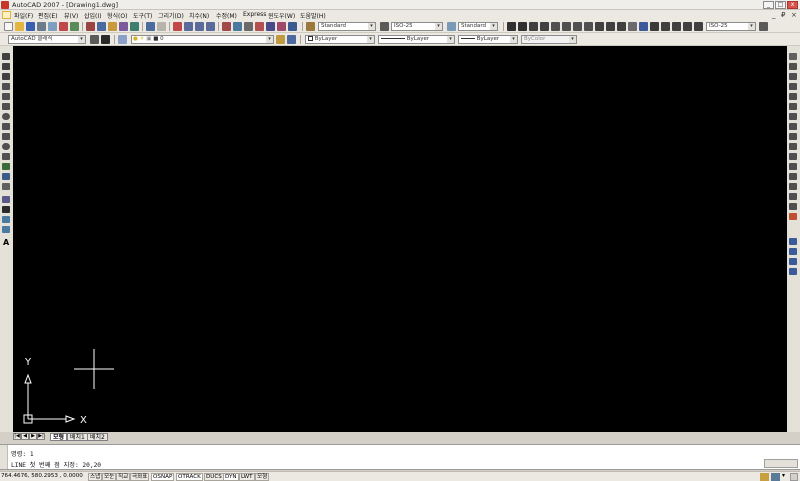 The image size is (800, 481). I want to click on layer-manager-icon, so click(122, 39).